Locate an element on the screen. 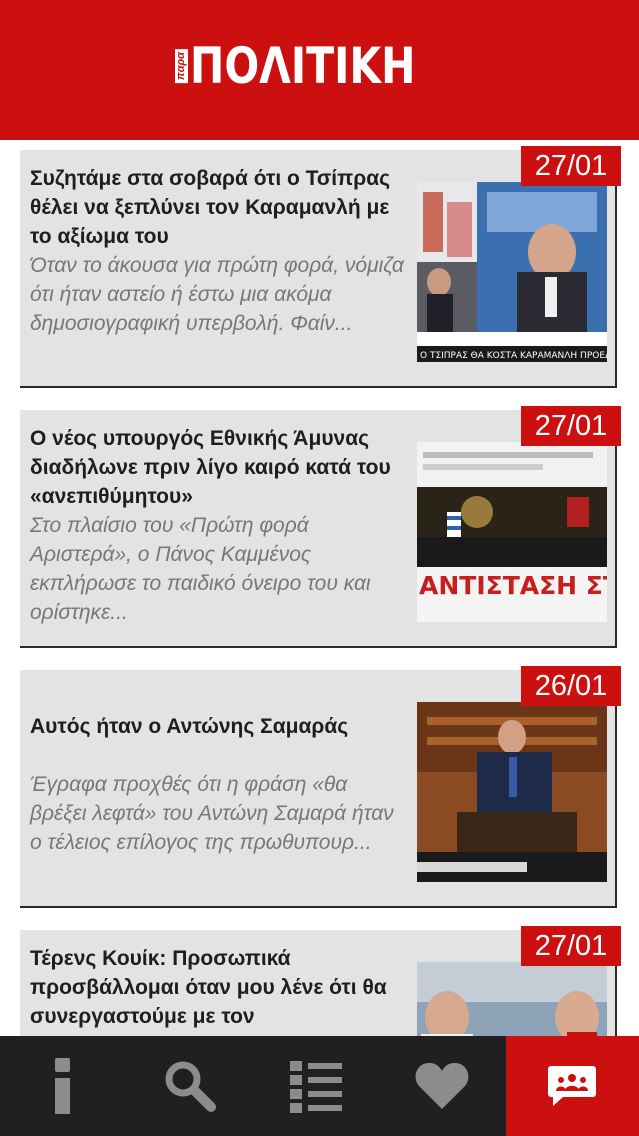 The height and width of the screenshot is (1136, 639). logo-main-text: ΠΟΛΙΤΙΚΗ is located at coordinates (302, 66).